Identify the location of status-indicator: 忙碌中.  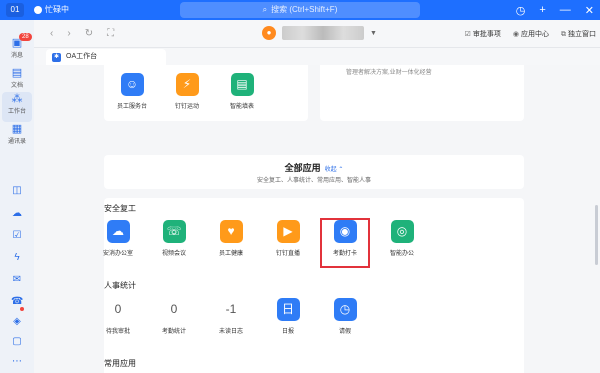
(51, 10).